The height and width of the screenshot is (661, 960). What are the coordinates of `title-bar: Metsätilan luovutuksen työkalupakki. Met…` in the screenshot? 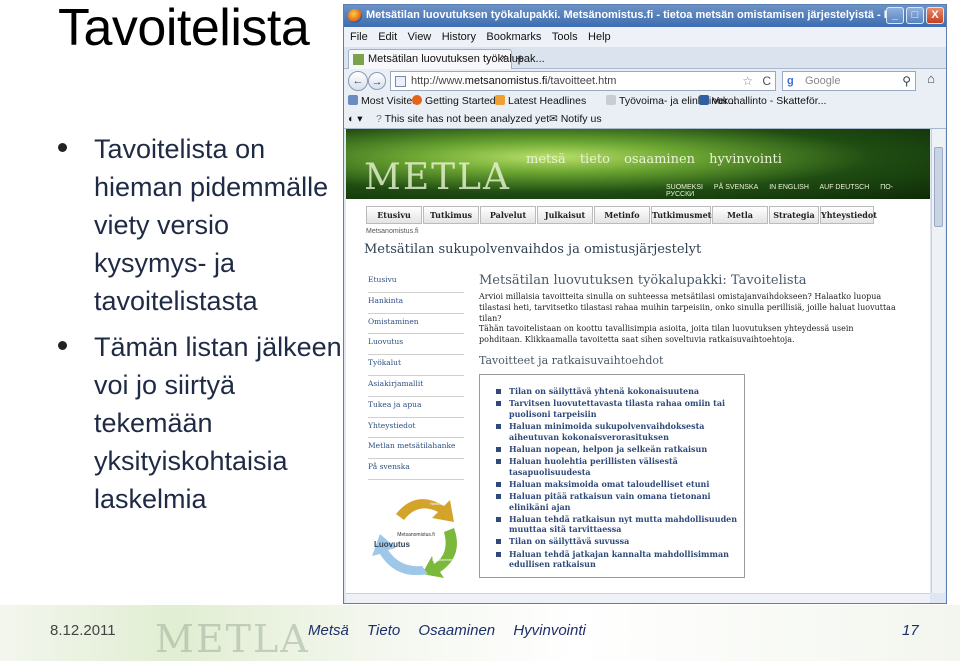 It's located at (645, 16).